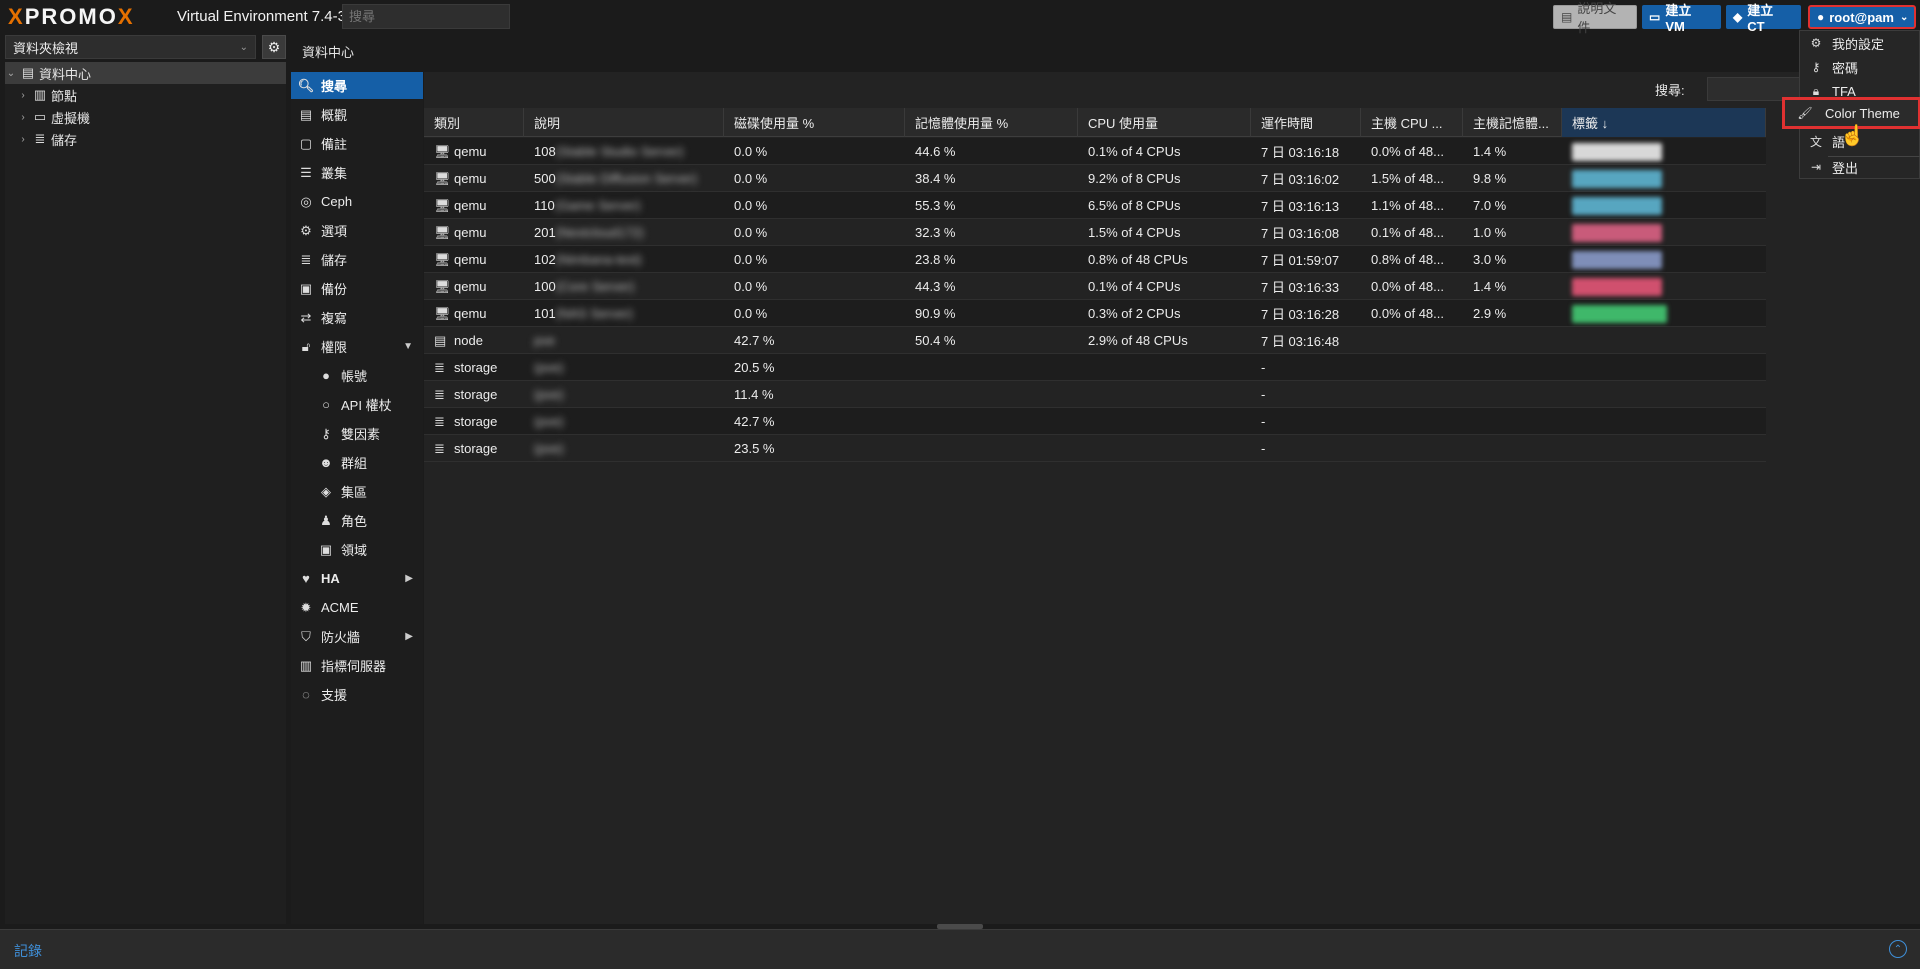 Image resolution: width=1920 pixels, height=969 pixels. What do you see at coordinates (474, 340) in the screenshot?
I see `table-cell: ▤ node` at bounding box center [474, 340].